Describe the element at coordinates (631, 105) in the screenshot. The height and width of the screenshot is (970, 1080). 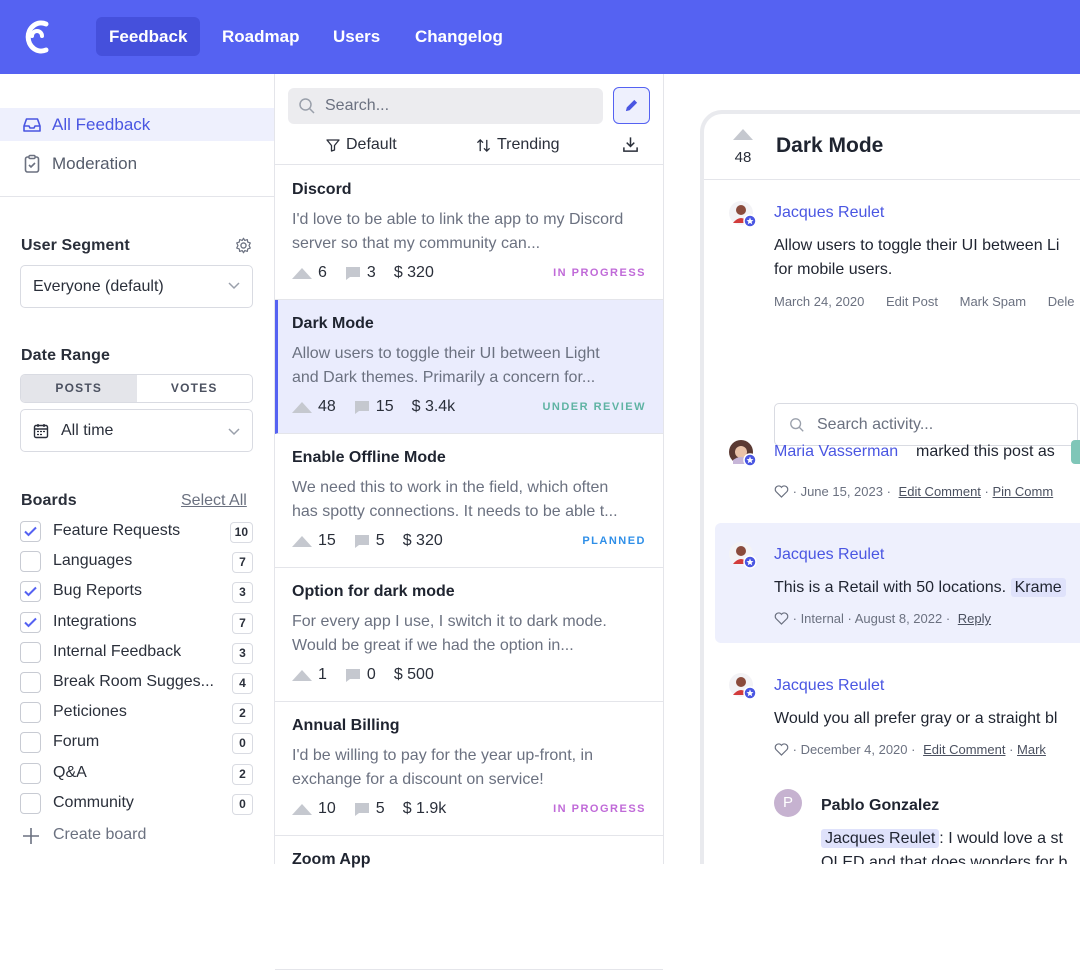
I see `create-post-button` at that location.